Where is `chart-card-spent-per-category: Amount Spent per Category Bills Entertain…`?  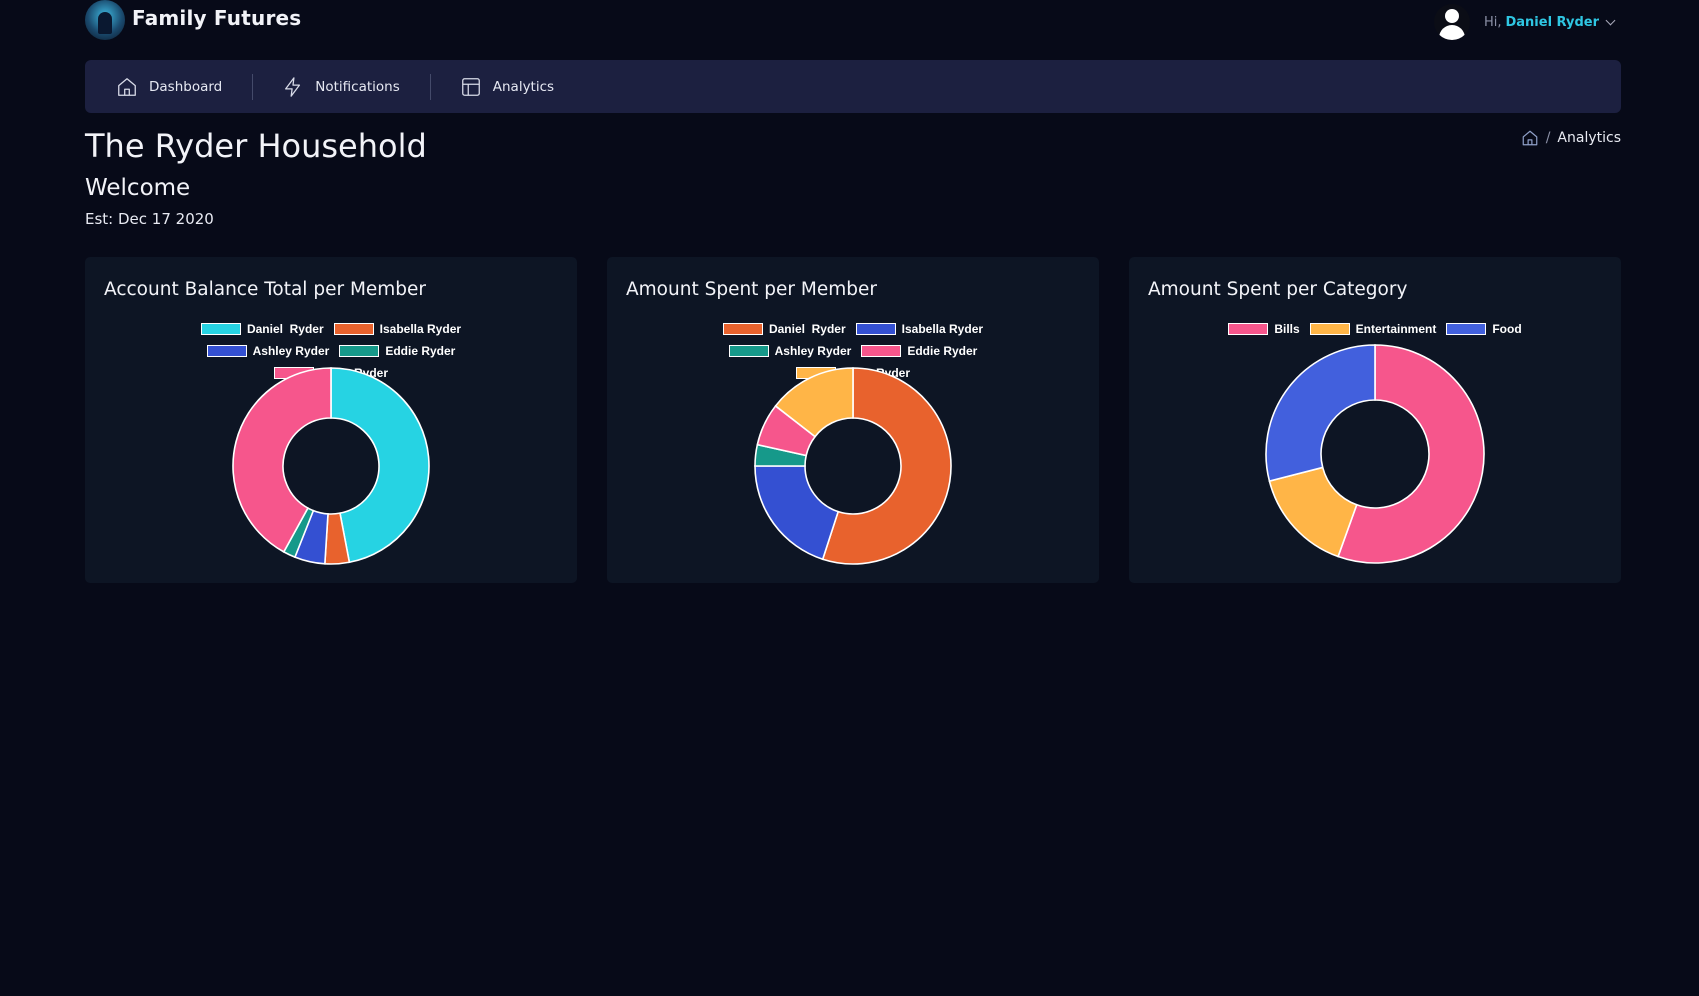 chart-card-spent-per-category: Amount Spent per Category Bills Entertain… is located at coordinates (1375, 420).